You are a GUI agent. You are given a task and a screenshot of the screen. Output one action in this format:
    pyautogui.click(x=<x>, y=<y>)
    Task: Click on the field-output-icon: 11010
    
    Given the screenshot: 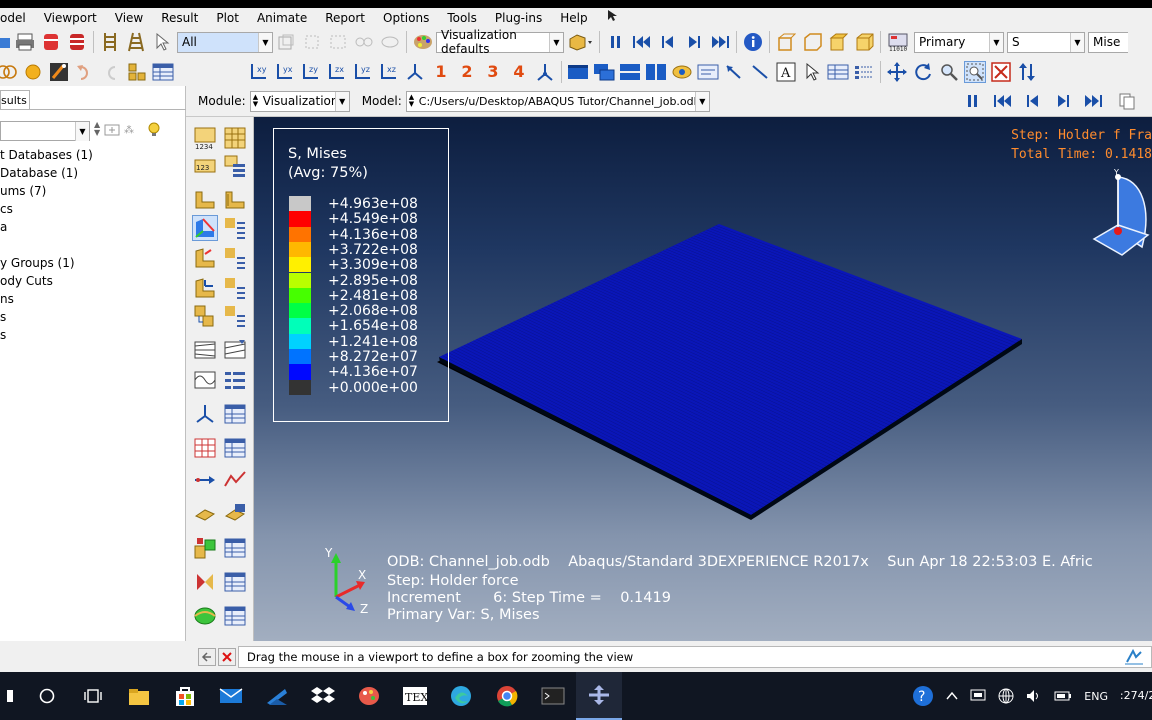 What is the action you would take?
    pyautogui.click(x=898, y=42)
    